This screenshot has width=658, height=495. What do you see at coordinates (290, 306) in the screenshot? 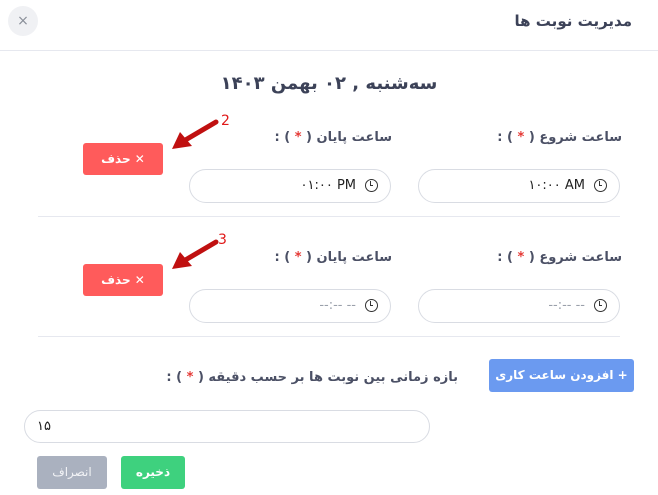
I see `end-time-input-2: --:-- --` at bounding box center [290, 306].